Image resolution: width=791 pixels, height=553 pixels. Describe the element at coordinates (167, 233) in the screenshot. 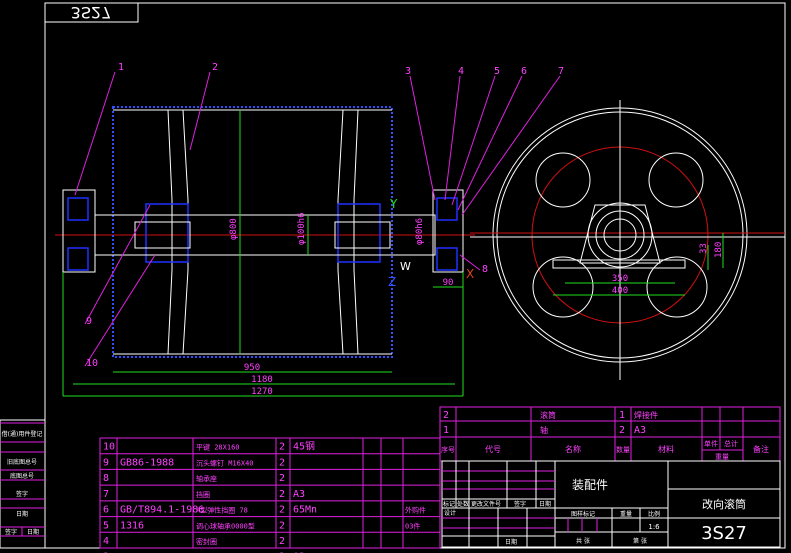

I see `hub-left` at that location.